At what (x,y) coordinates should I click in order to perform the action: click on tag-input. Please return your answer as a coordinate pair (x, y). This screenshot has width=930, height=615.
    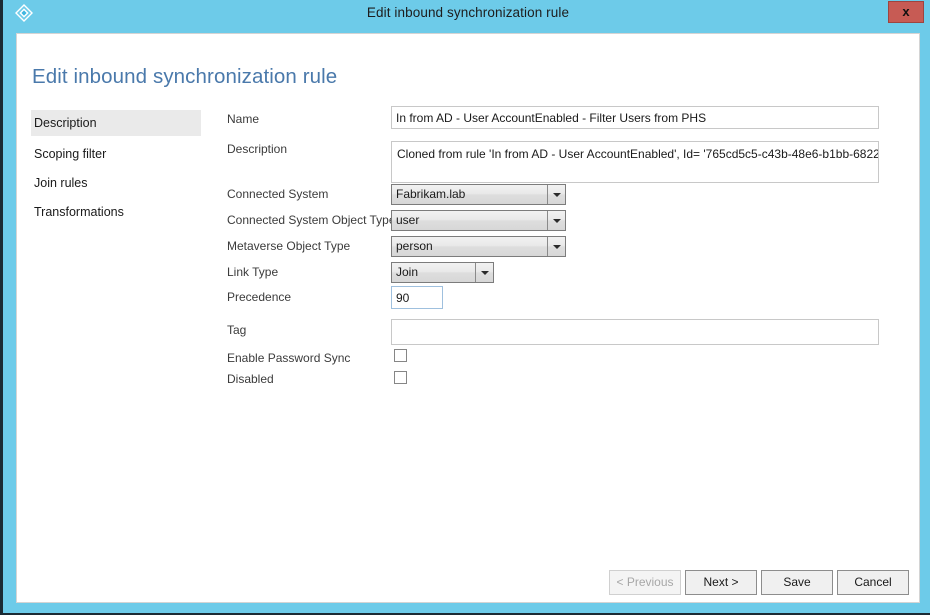
    Looking at the image, I should click on (635, 332).